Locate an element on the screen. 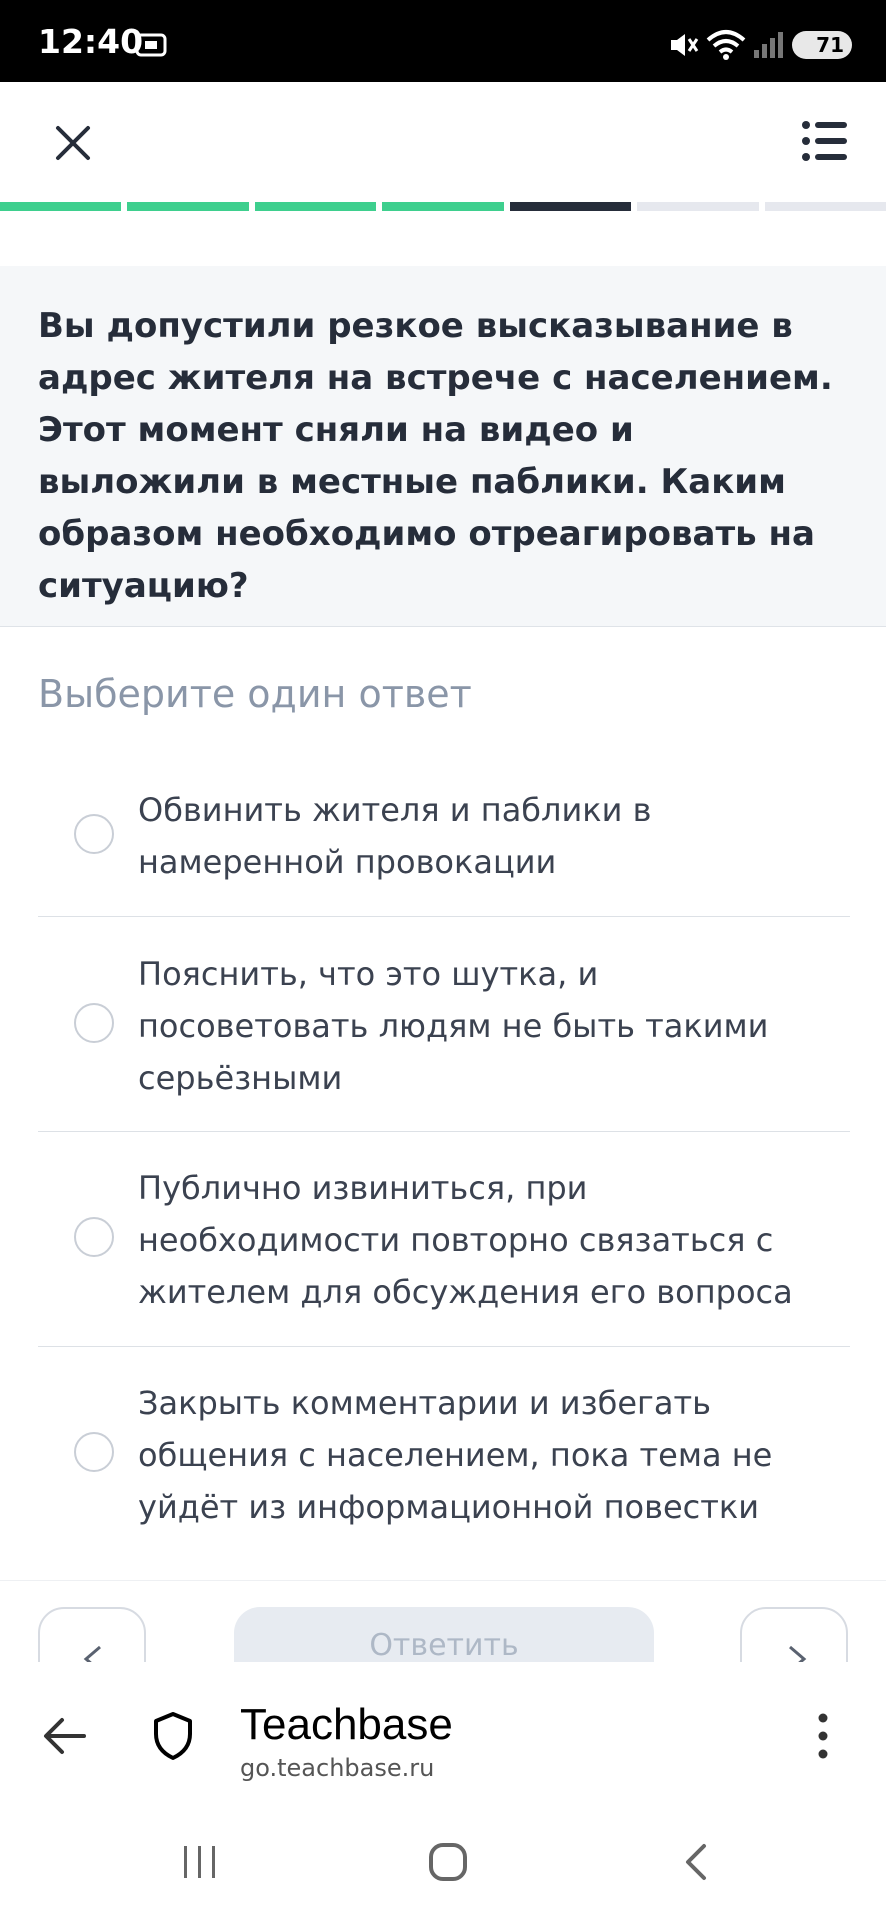  system-back-icon is located at coordinates (696, 1862).